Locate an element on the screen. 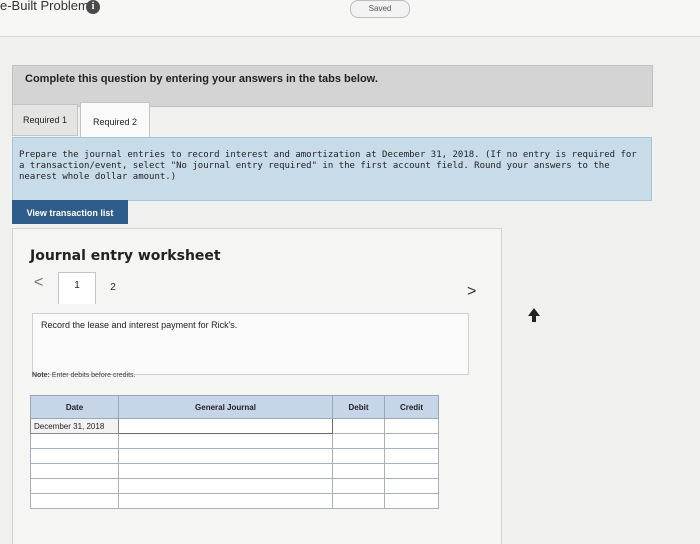  top-bar: e-Built Problems i Saved is located at coordinates (350, 18).